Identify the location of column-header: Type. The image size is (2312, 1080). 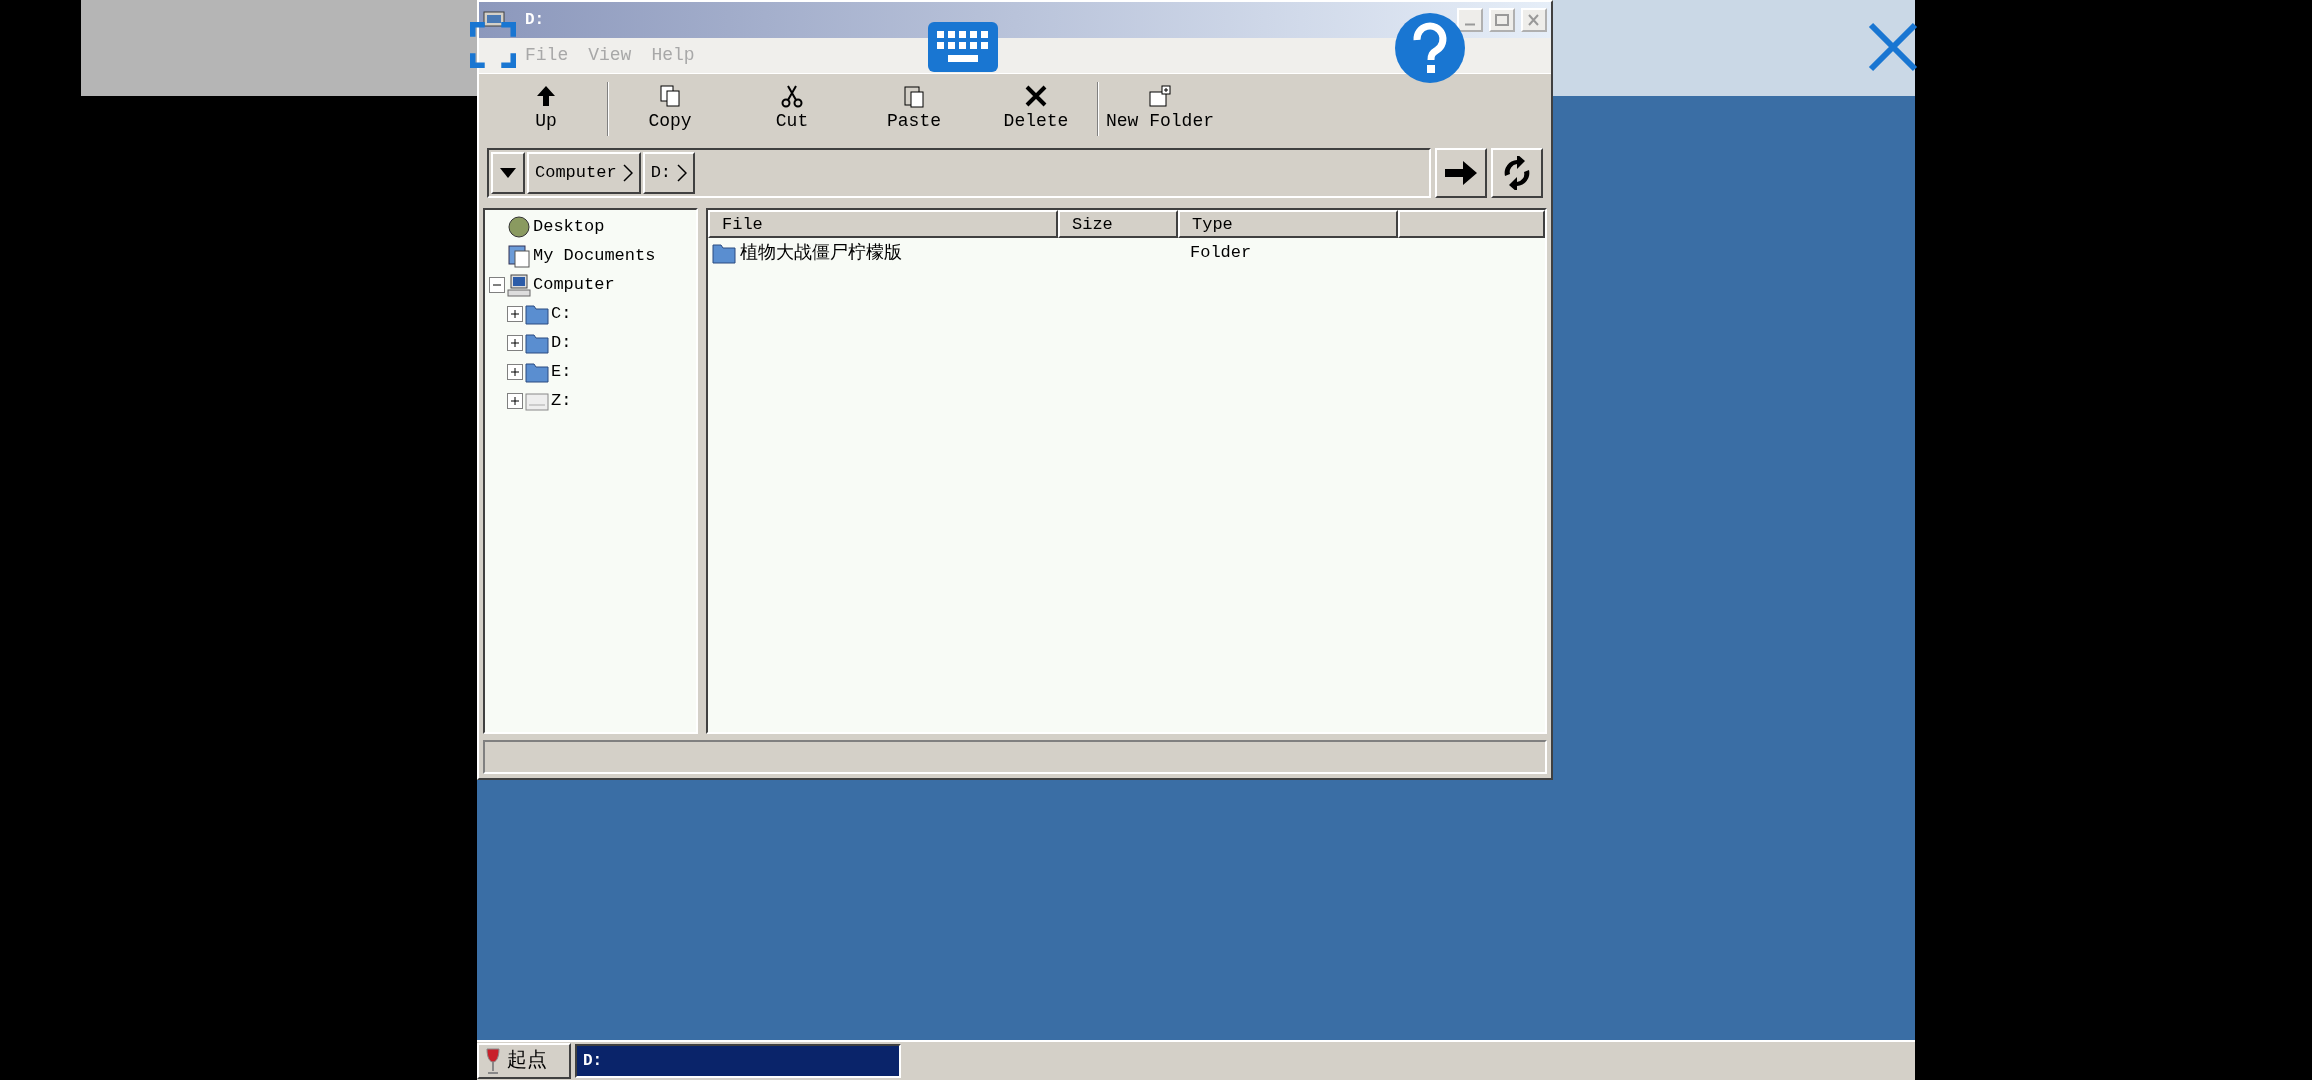
(1288, 224).